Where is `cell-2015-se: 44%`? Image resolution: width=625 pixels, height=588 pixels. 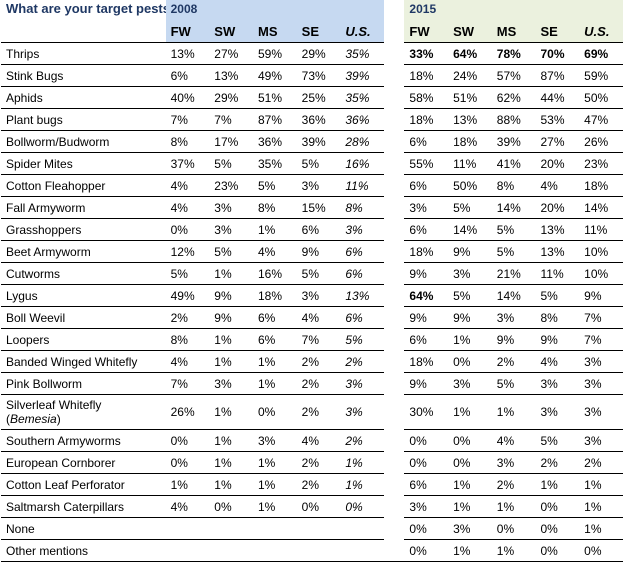 cell-2015-se: 44% is located at coordinates (557, 97).